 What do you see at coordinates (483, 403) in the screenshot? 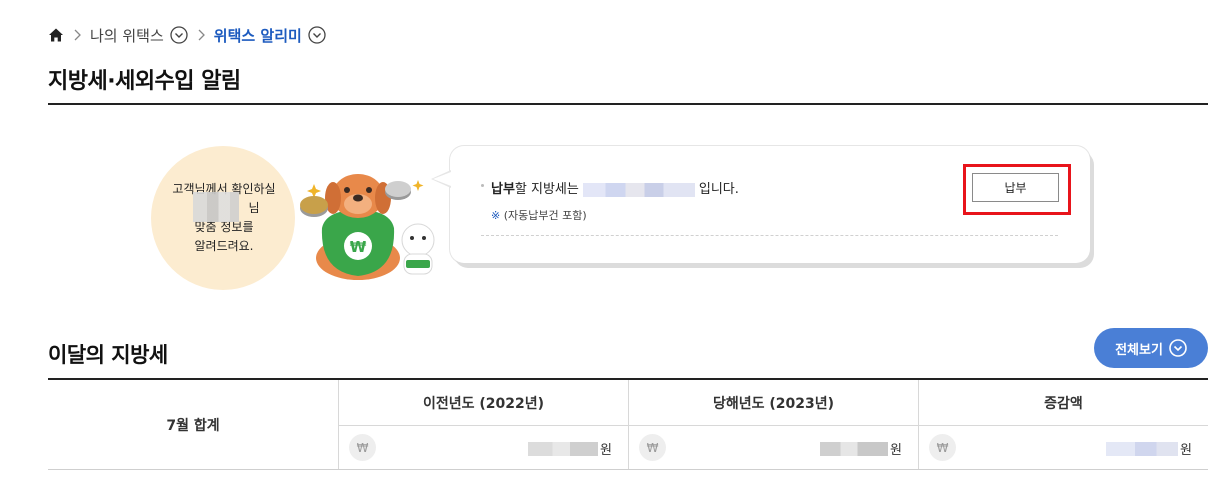
I see `column-header: 이전년도 (2022년)` at bounding box center [483, 403].